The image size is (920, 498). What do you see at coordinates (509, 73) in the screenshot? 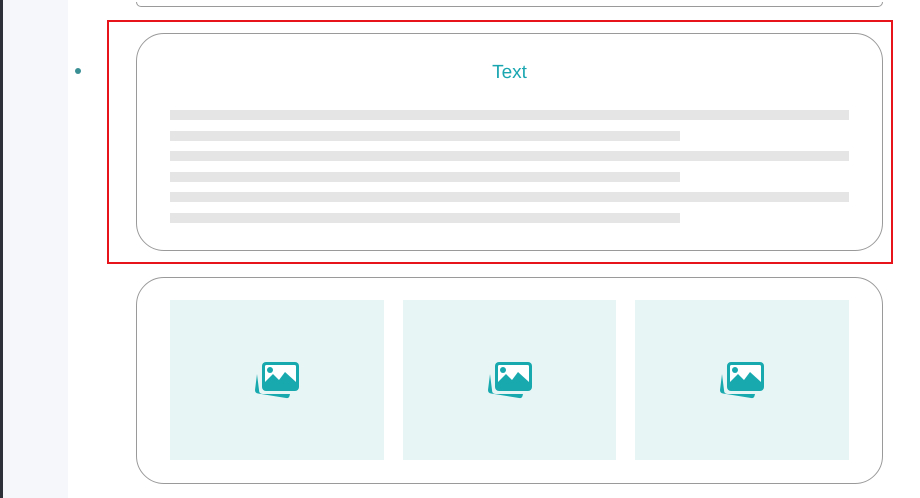
I see `block-title: Text` at bounding box center [509, 73].